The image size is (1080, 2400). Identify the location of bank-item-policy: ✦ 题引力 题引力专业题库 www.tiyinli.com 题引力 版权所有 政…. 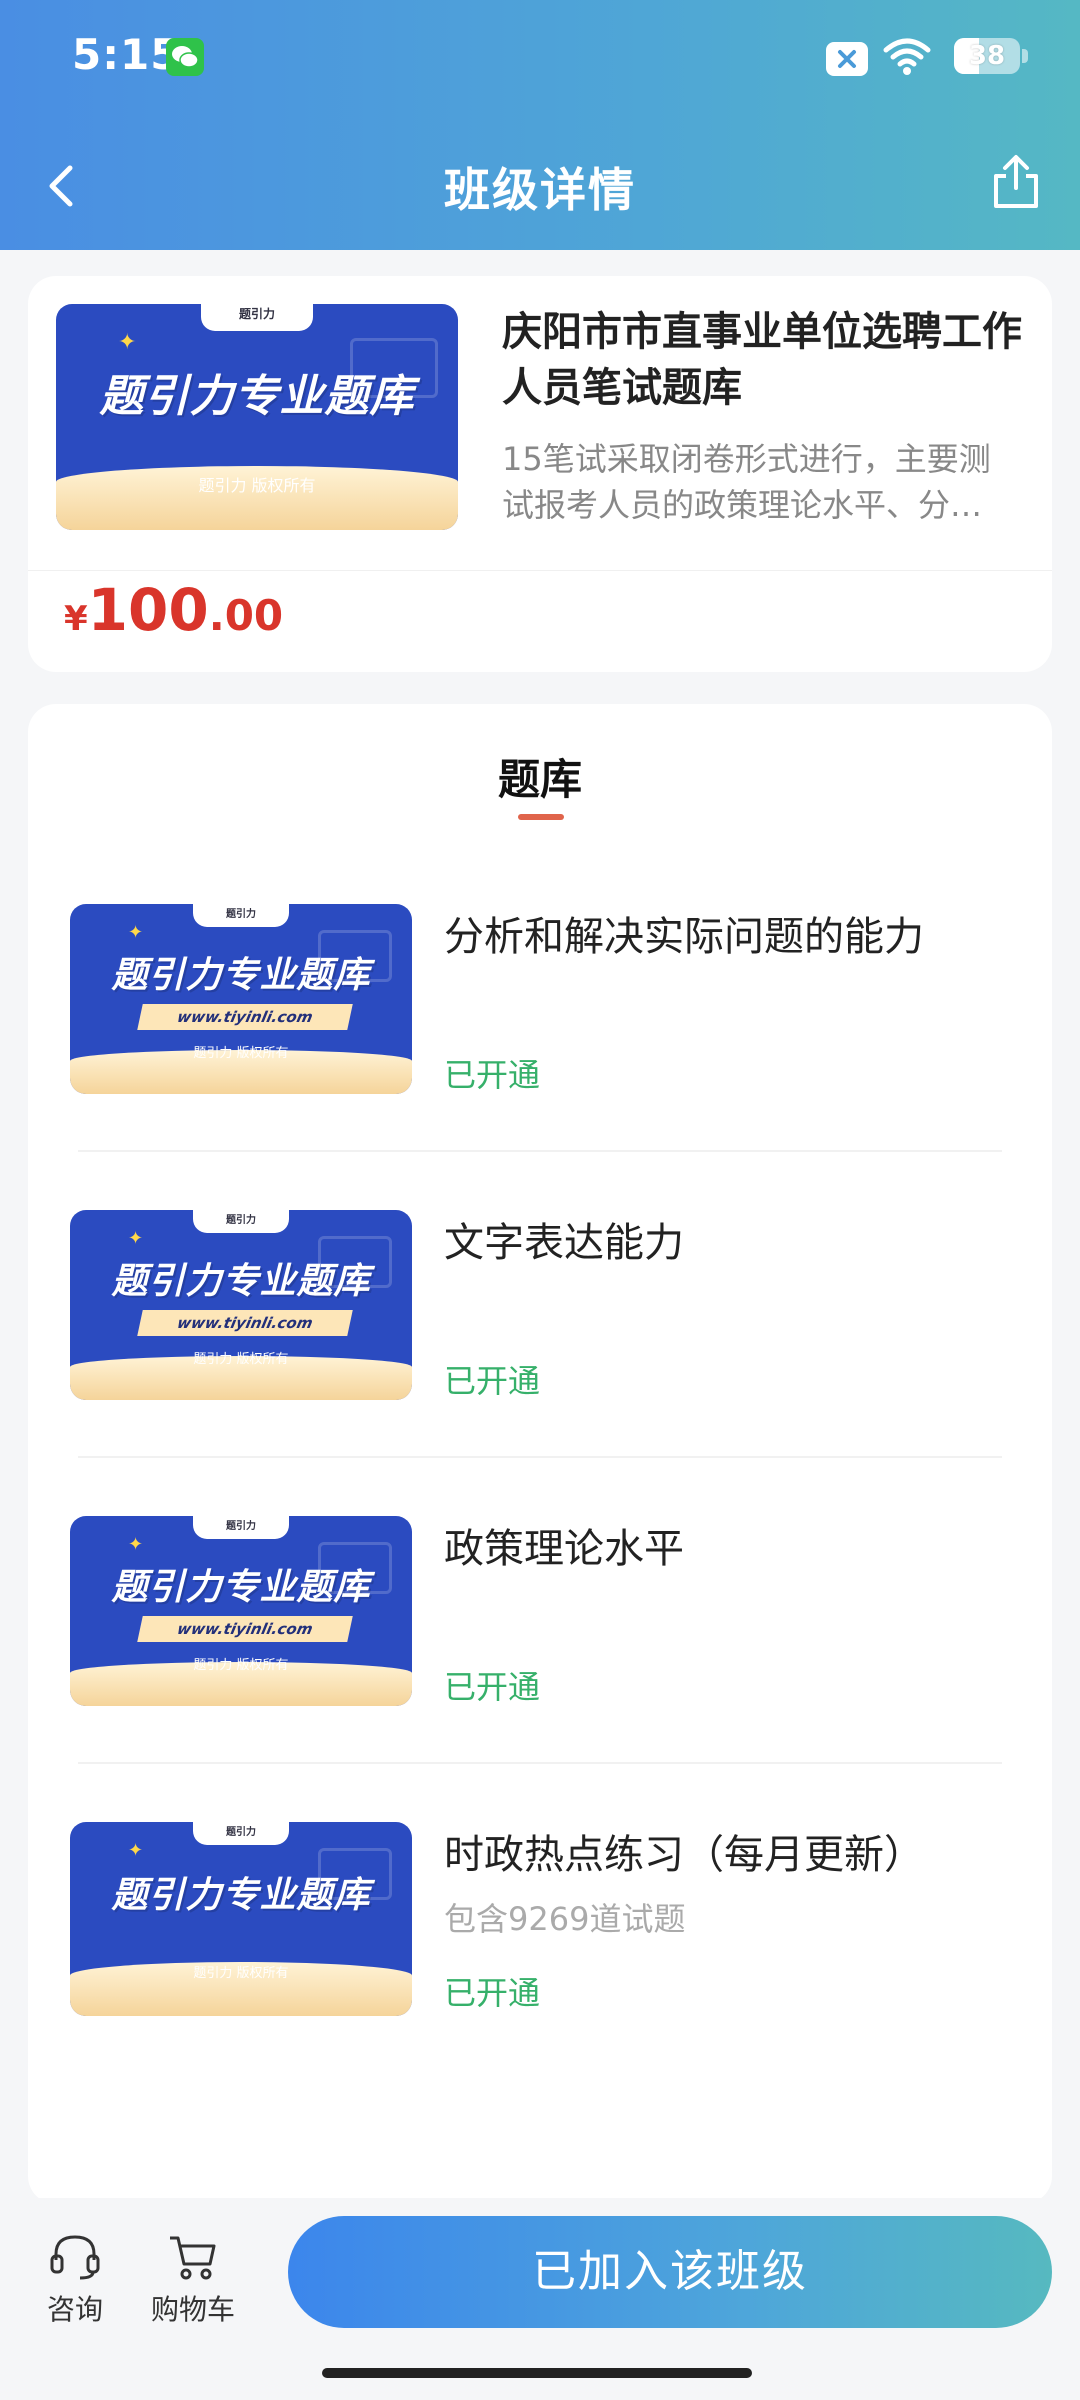
(540, 1669).